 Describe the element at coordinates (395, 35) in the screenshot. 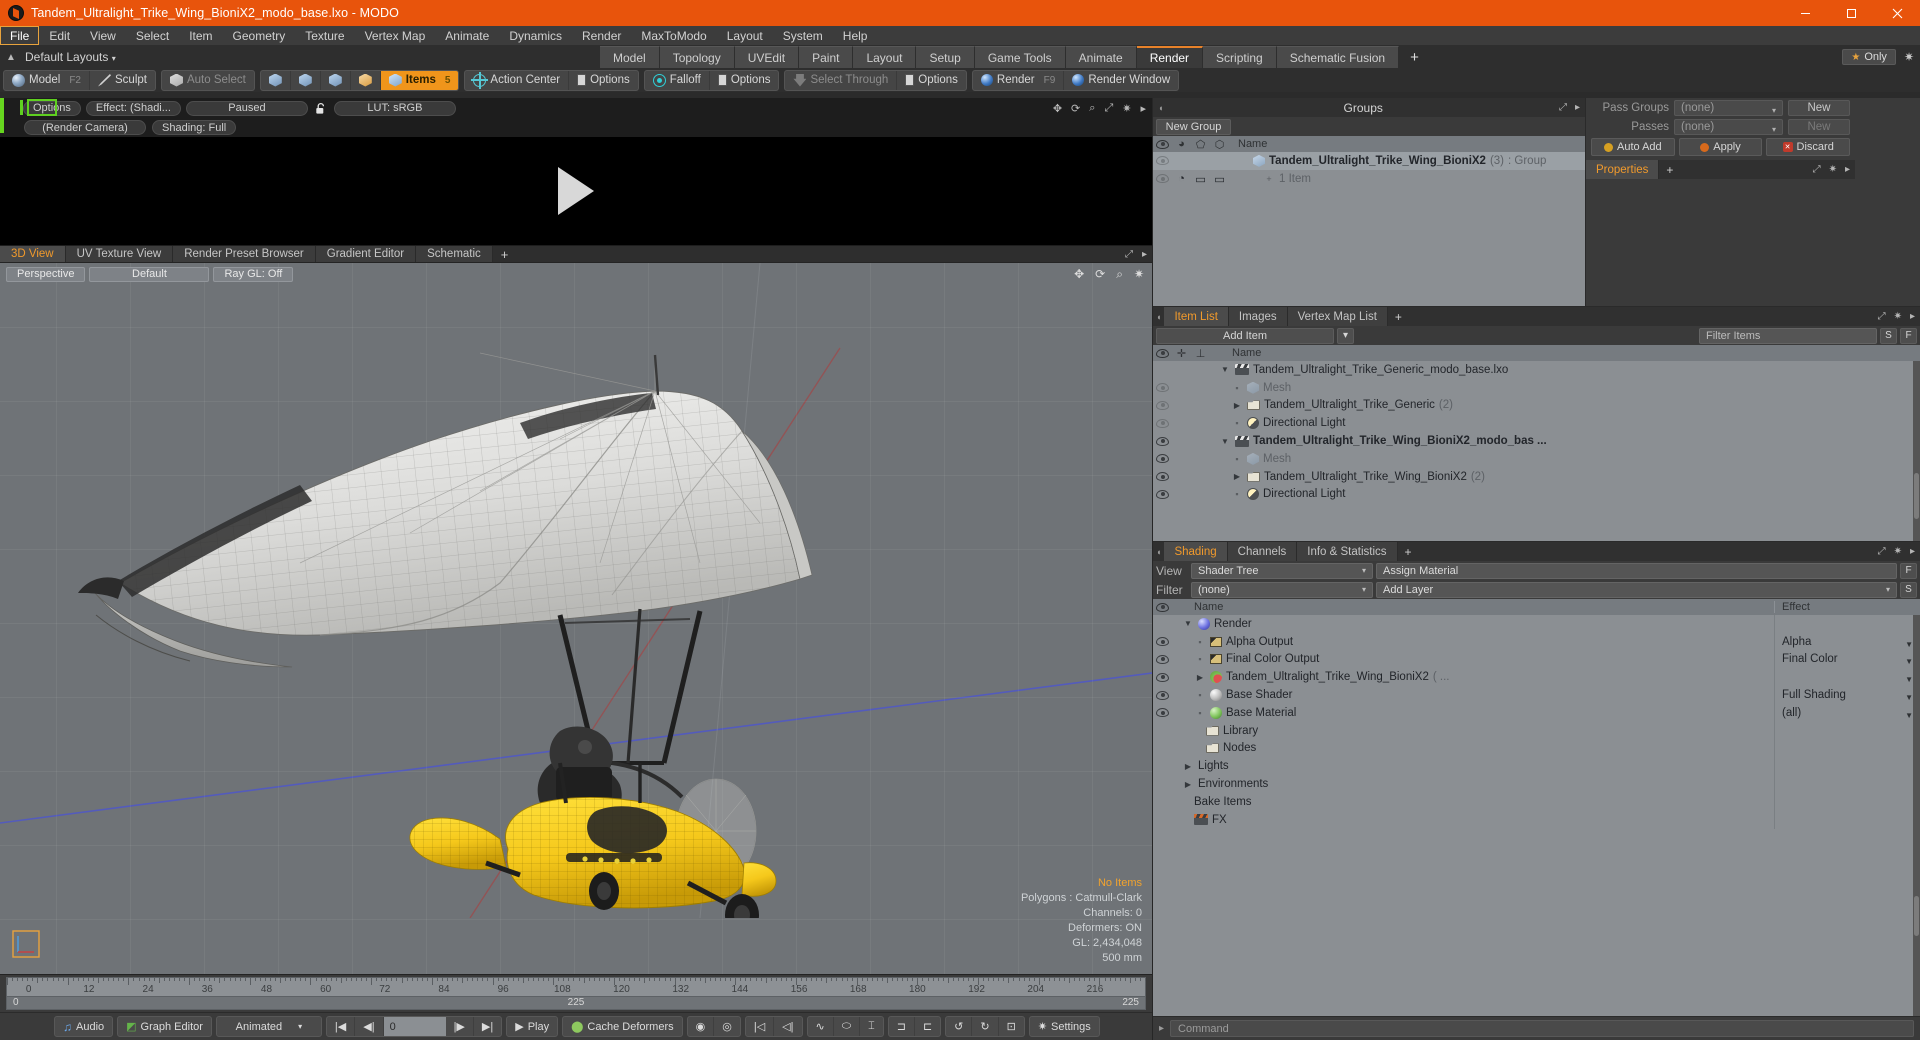

I see `menu-item-vertex-map: Vertex Map` at that location.